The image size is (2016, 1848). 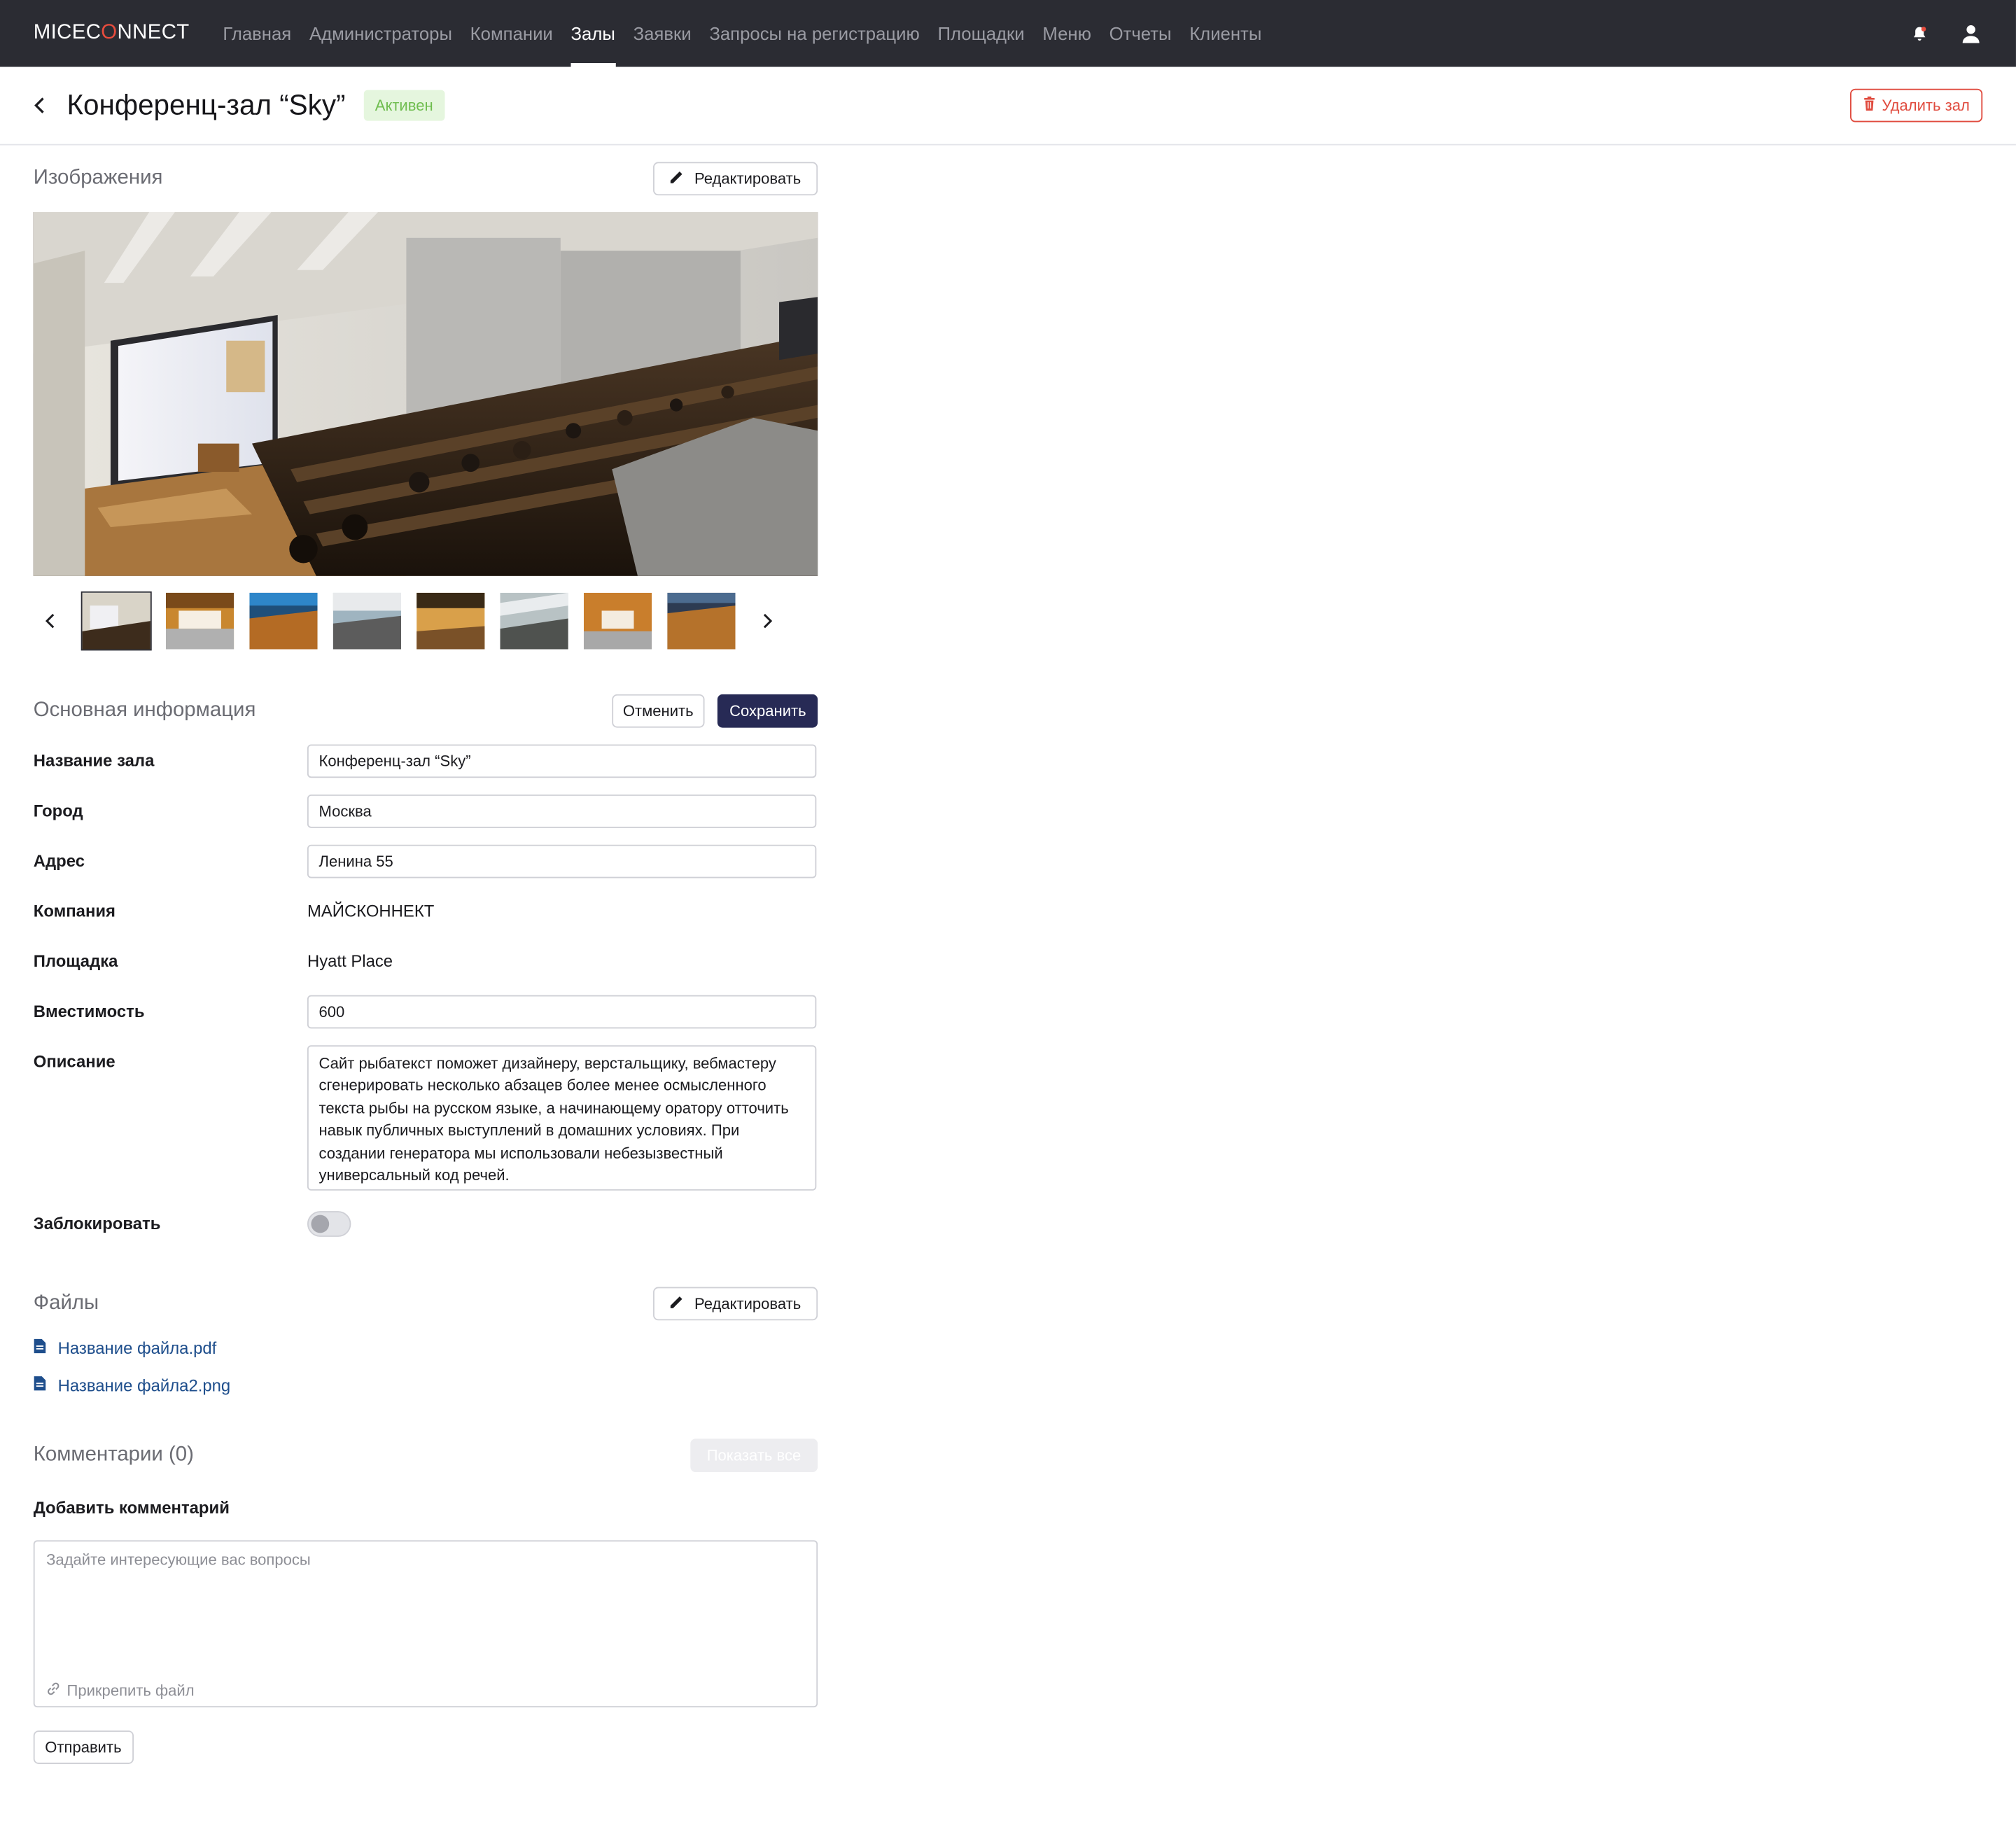 What do you see at coordinates (74, 911) in the screenshot?
I see `company-label: Компания` at bounding box center [74, 911].